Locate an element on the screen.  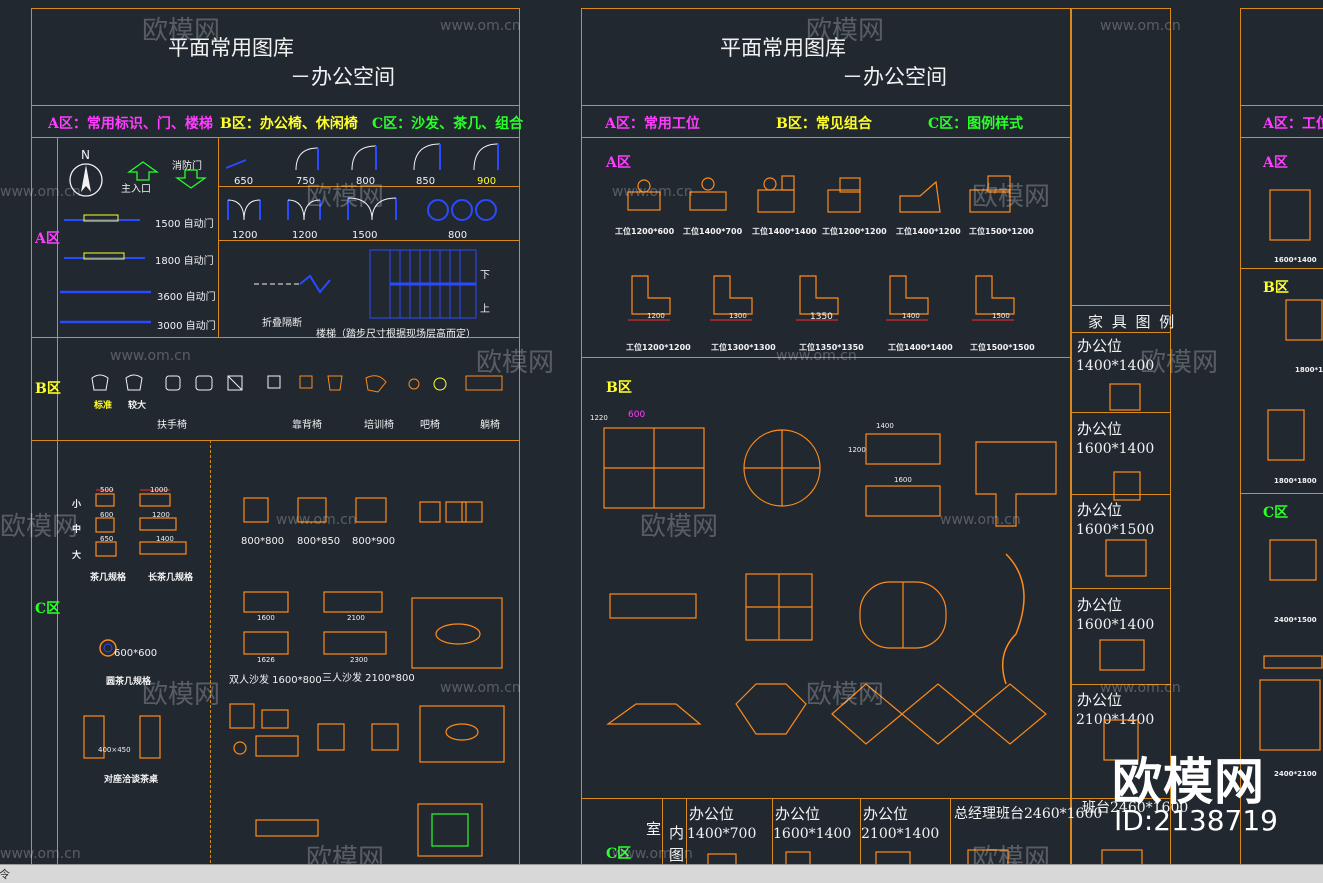
watermark-url-1: www.om.cn is located at coordinates (480, 26).